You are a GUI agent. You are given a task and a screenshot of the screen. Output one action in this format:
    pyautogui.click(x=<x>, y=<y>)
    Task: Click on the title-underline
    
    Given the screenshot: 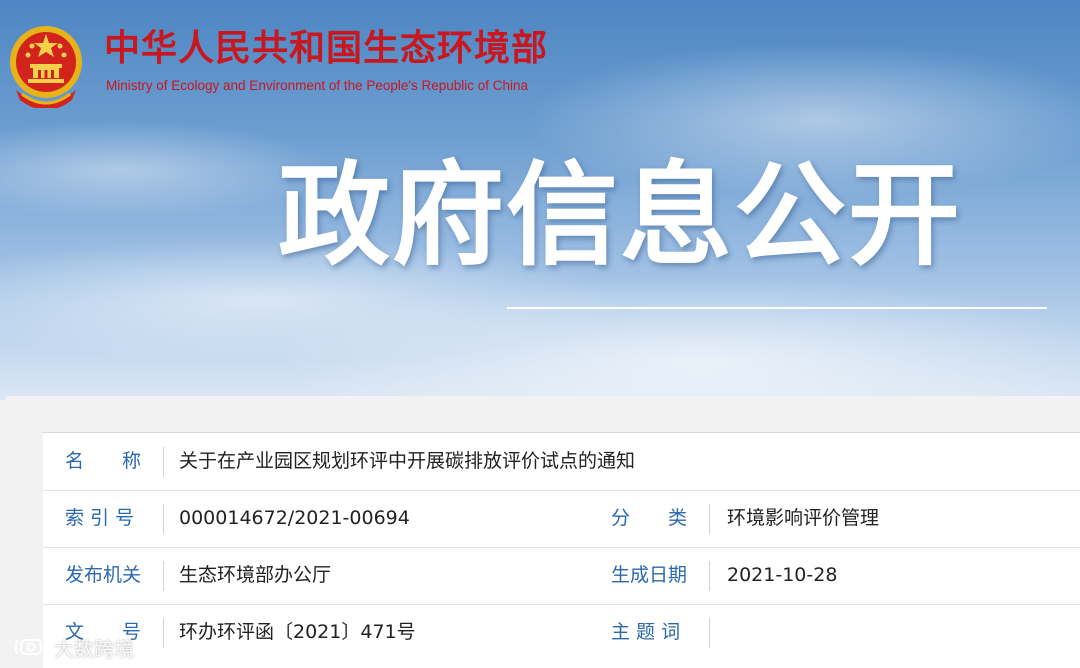 What is the action you would take?
    pyautogui.click(x=777, y=308)
    